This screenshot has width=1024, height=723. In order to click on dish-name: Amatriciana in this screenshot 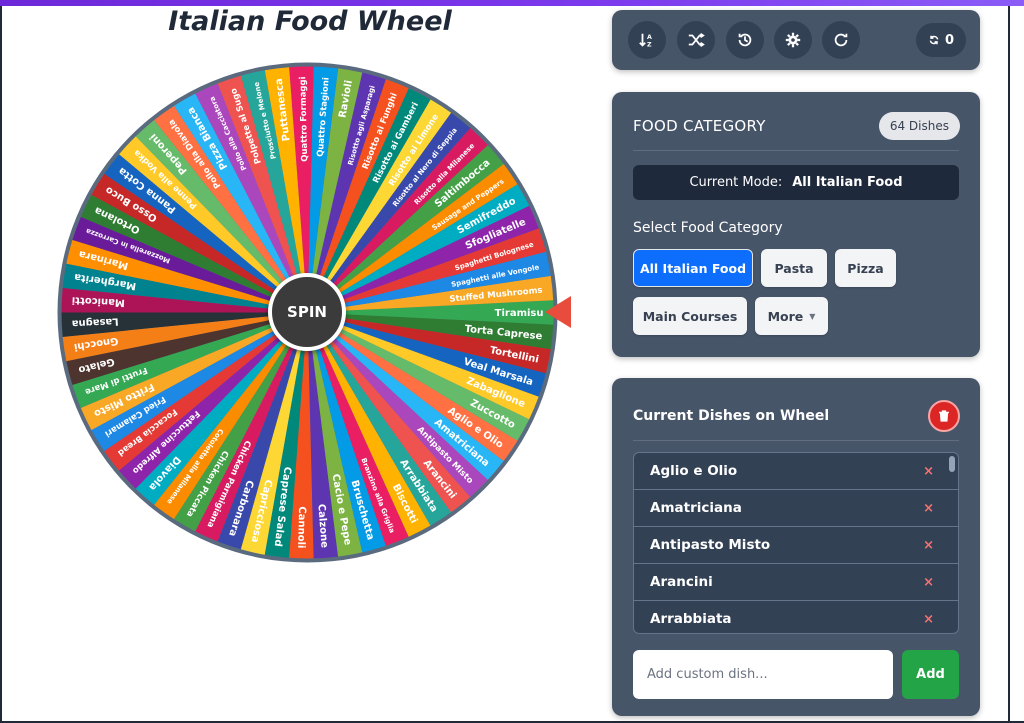, I will do `click(696, 508)`.